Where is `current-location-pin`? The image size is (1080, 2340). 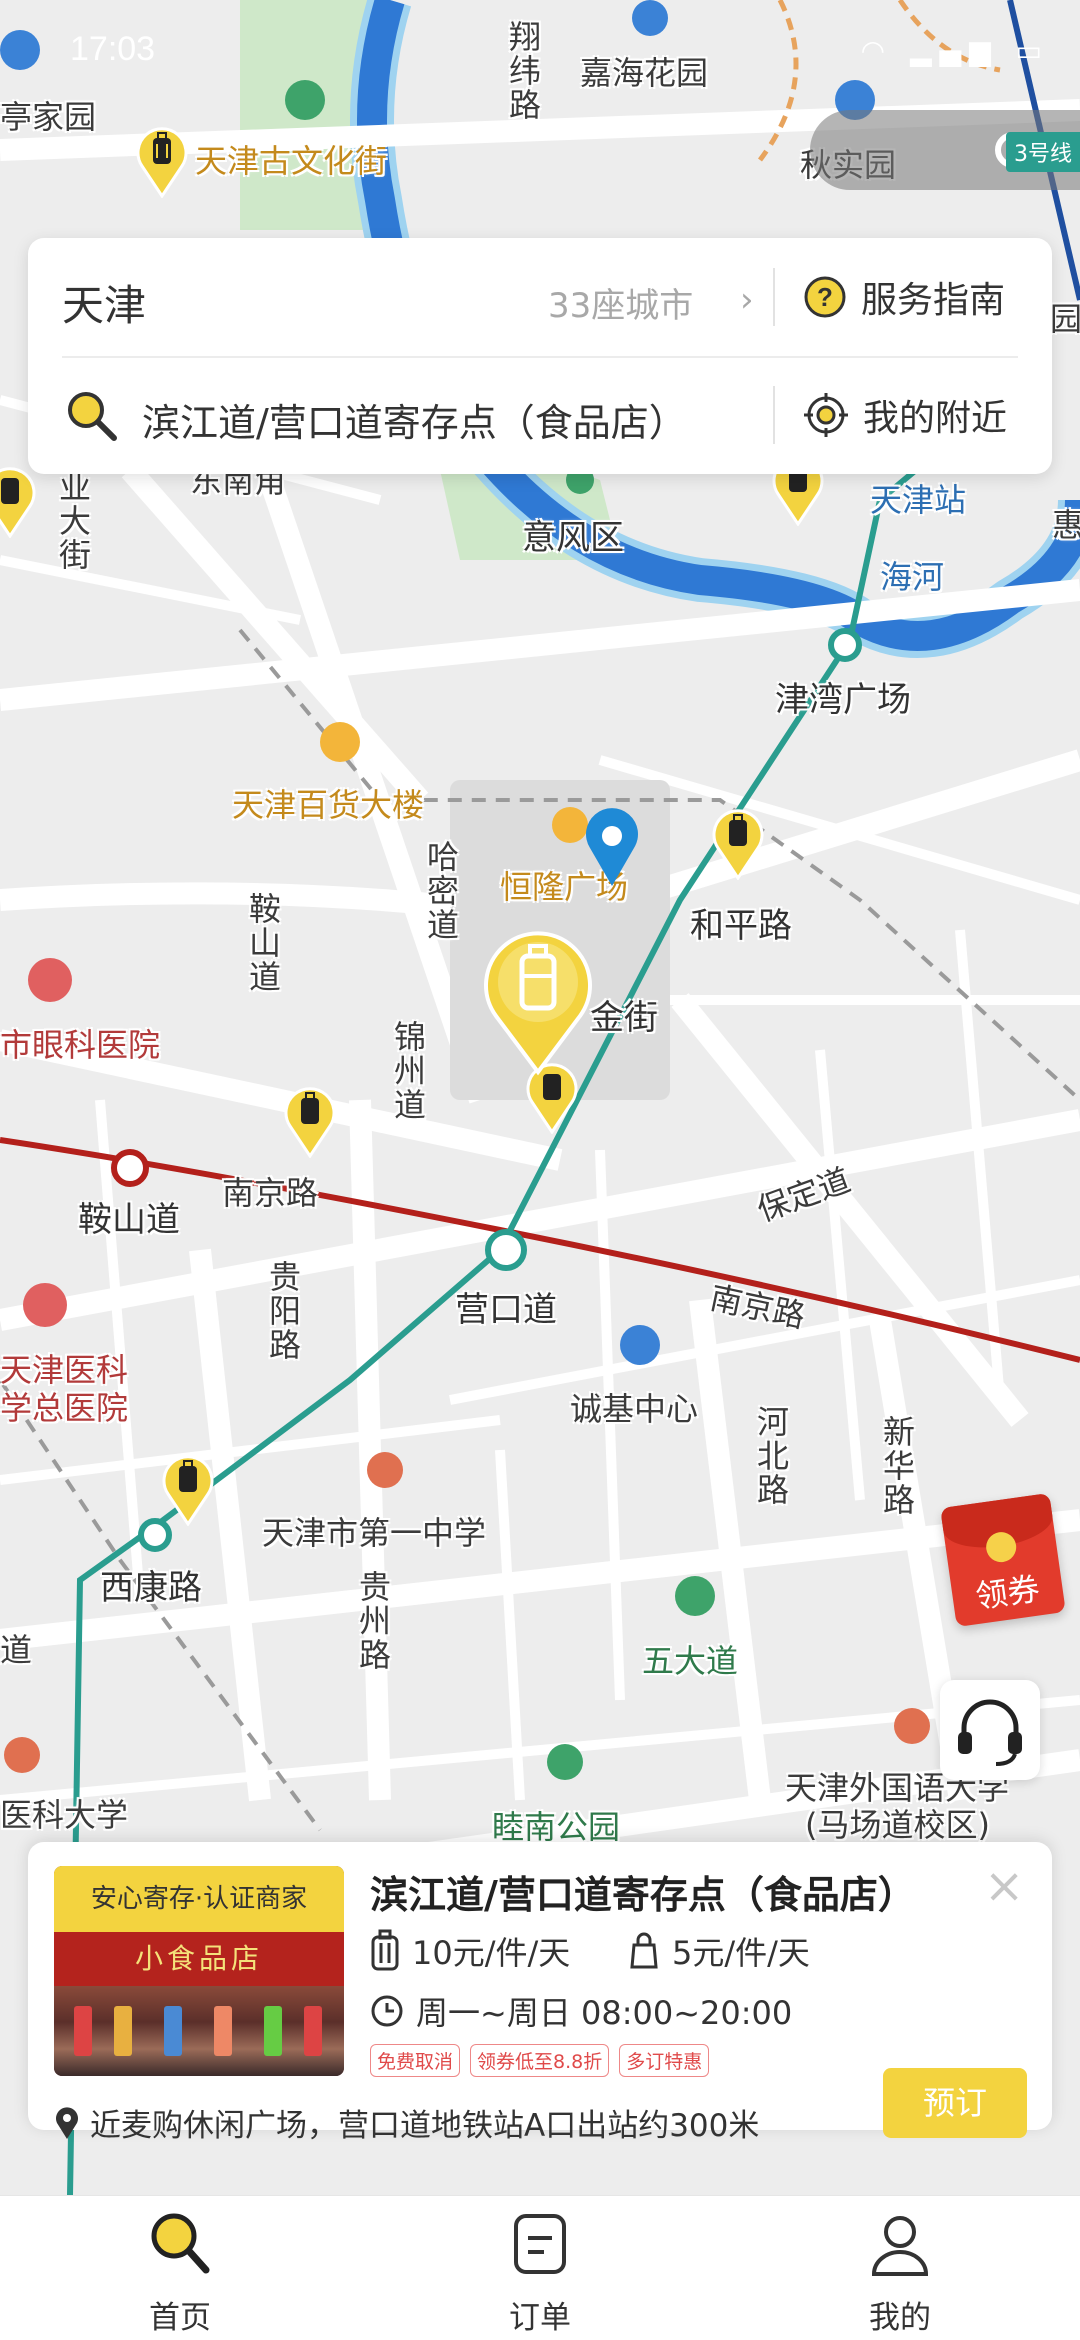
current-location-pin is located at coordinates (612, 847).